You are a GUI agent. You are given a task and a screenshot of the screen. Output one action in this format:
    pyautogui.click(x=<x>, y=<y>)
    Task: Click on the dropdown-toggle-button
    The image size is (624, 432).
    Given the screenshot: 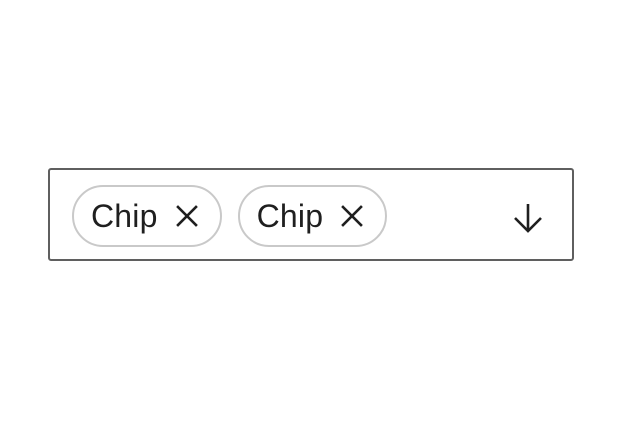 What is the action you would take?
    pyautogui.click(x=528, y=218)
    